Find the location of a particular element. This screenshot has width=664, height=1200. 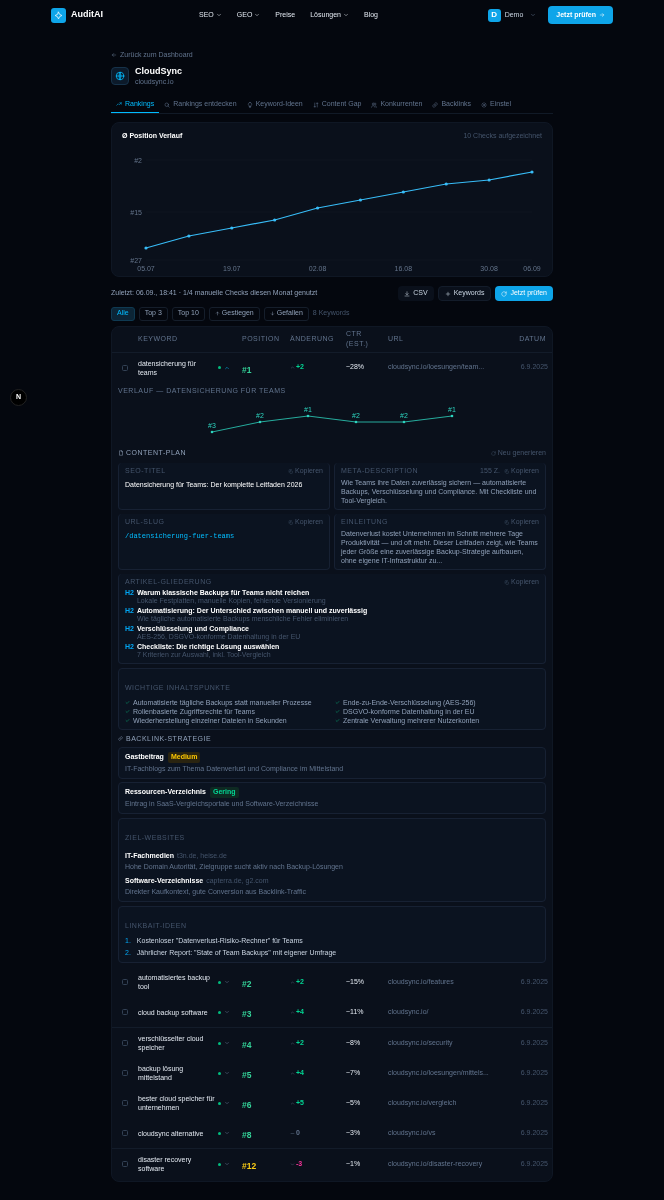

position-cell: #2 is located at coordinates (247, 984).